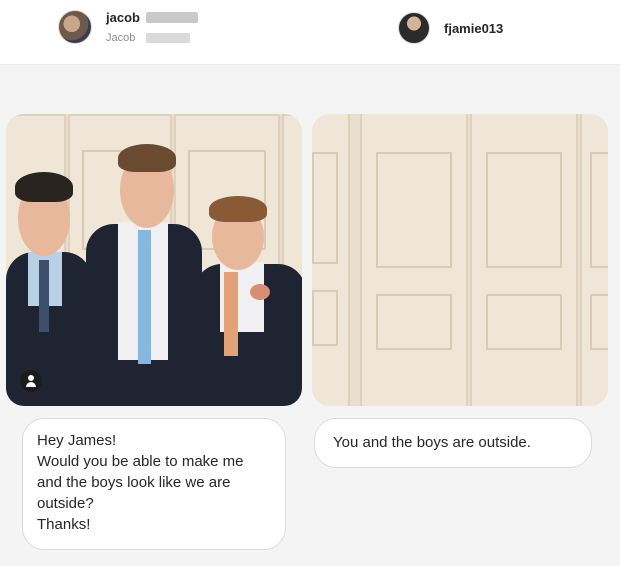  What do you see at coordinates (260, 292) in the screenshot?
I see `boutonniere` at bounding box center [260, 292].